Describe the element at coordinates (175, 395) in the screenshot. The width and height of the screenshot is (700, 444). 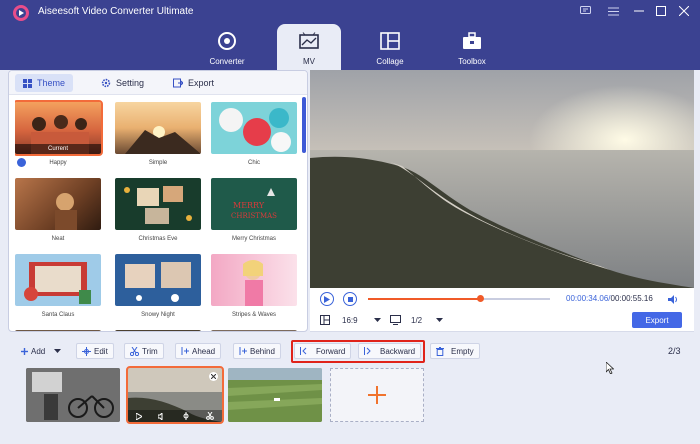
I see `timeline-clip-selected` at that location.